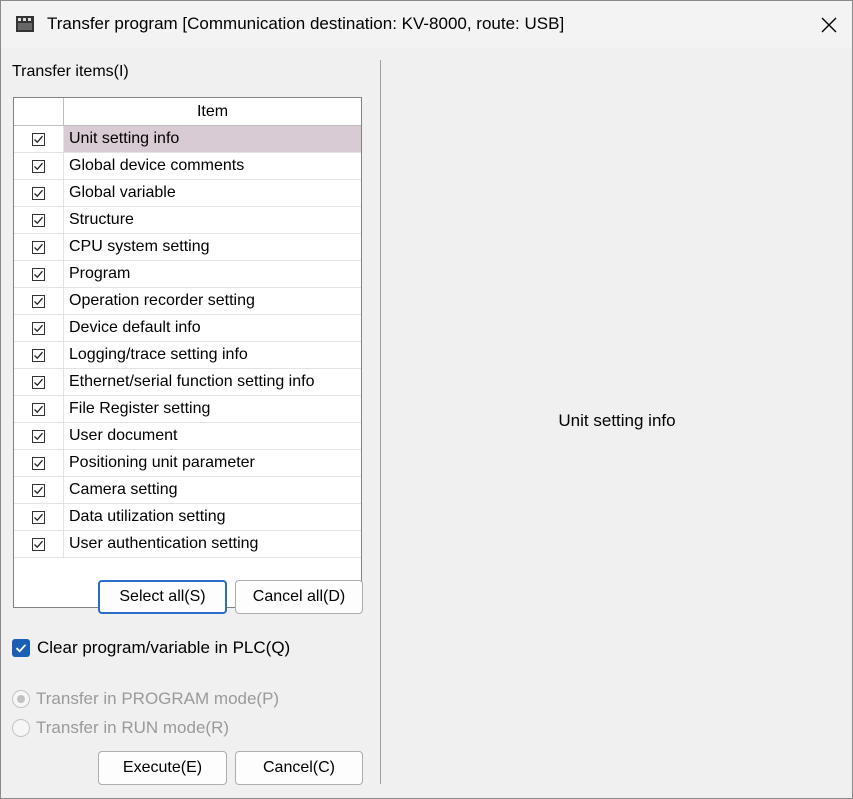 This screenshot has width=853, height=799. I want to click on list-item-label: User document, so click(123, 435).